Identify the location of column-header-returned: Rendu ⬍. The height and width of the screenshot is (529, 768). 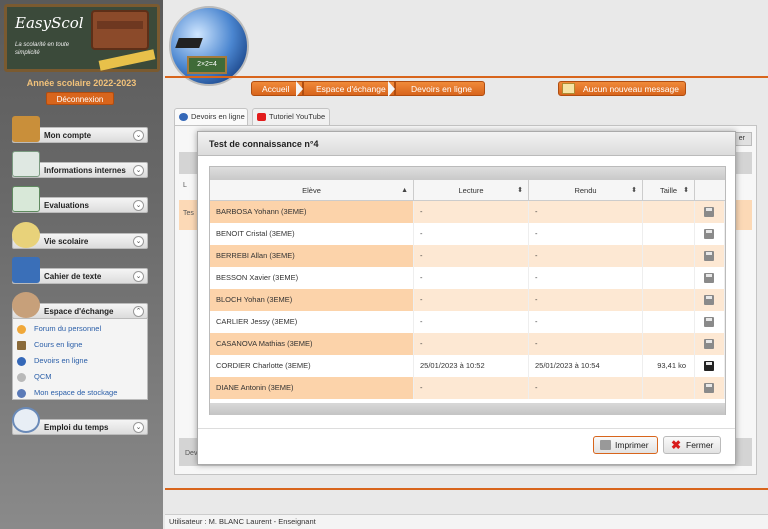
(586, 190).